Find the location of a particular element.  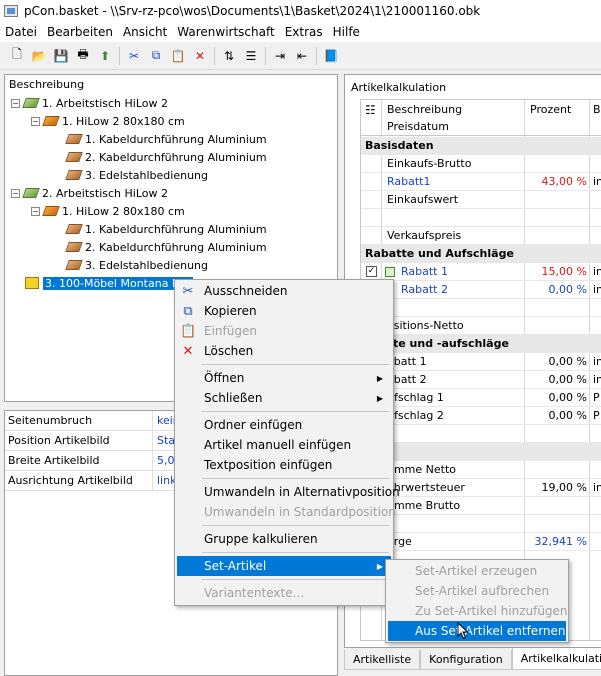

menu-convert-alternative: Umwandeln in Alternativposition is located at coordinates (288, 492).